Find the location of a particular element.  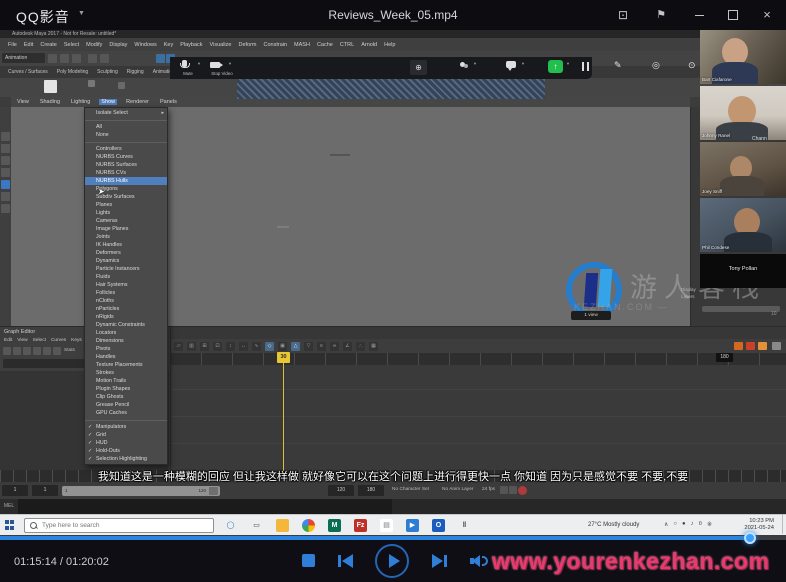

tray-icon: ♪ is located at coordinates (692, 524).